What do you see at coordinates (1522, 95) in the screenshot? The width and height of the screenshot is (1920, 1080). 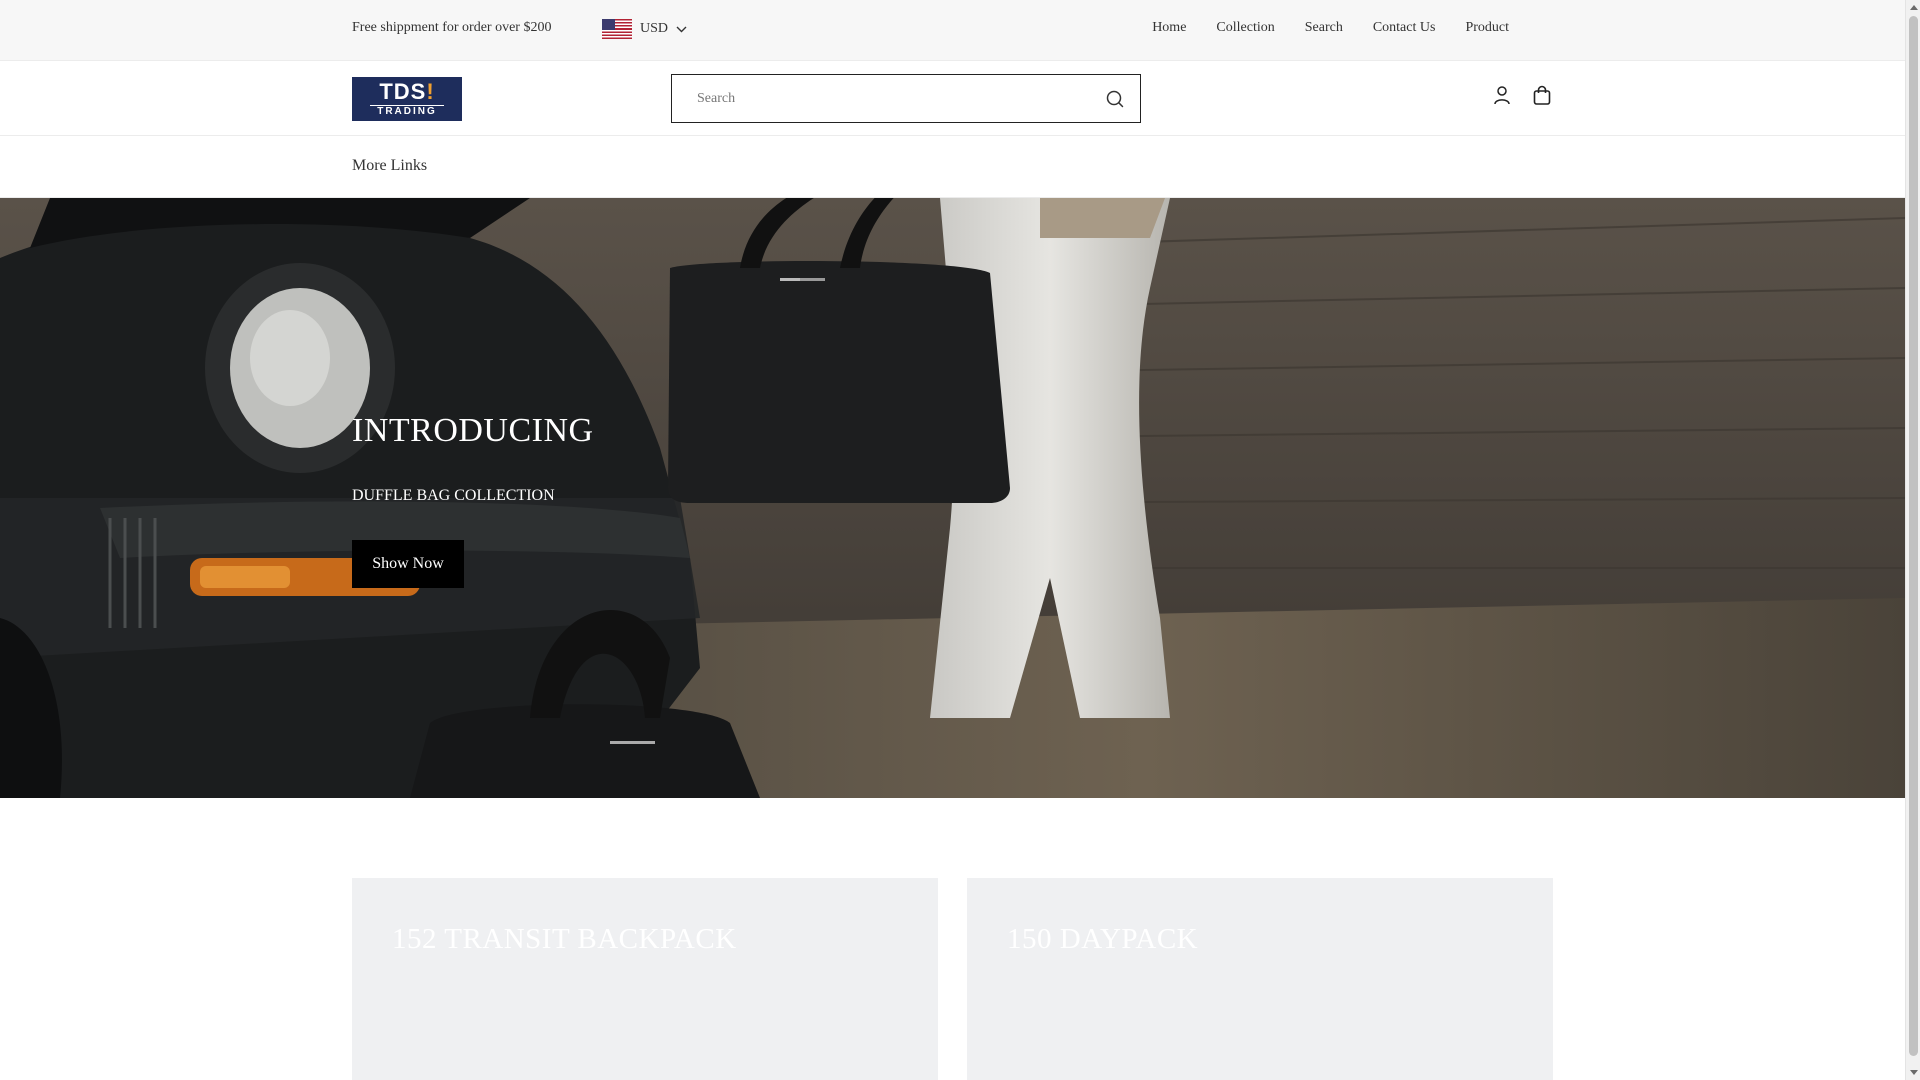 I see `header-icons` at bounding box center [1522, 95].